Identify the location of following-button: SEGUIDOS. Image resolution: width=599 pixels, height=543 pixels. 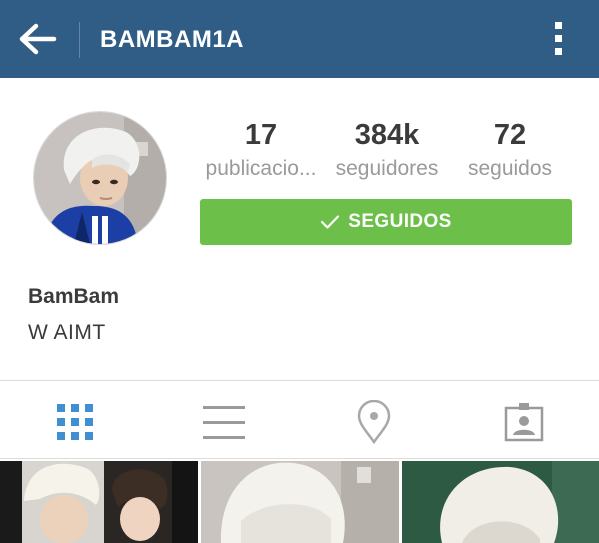
(386, 222).